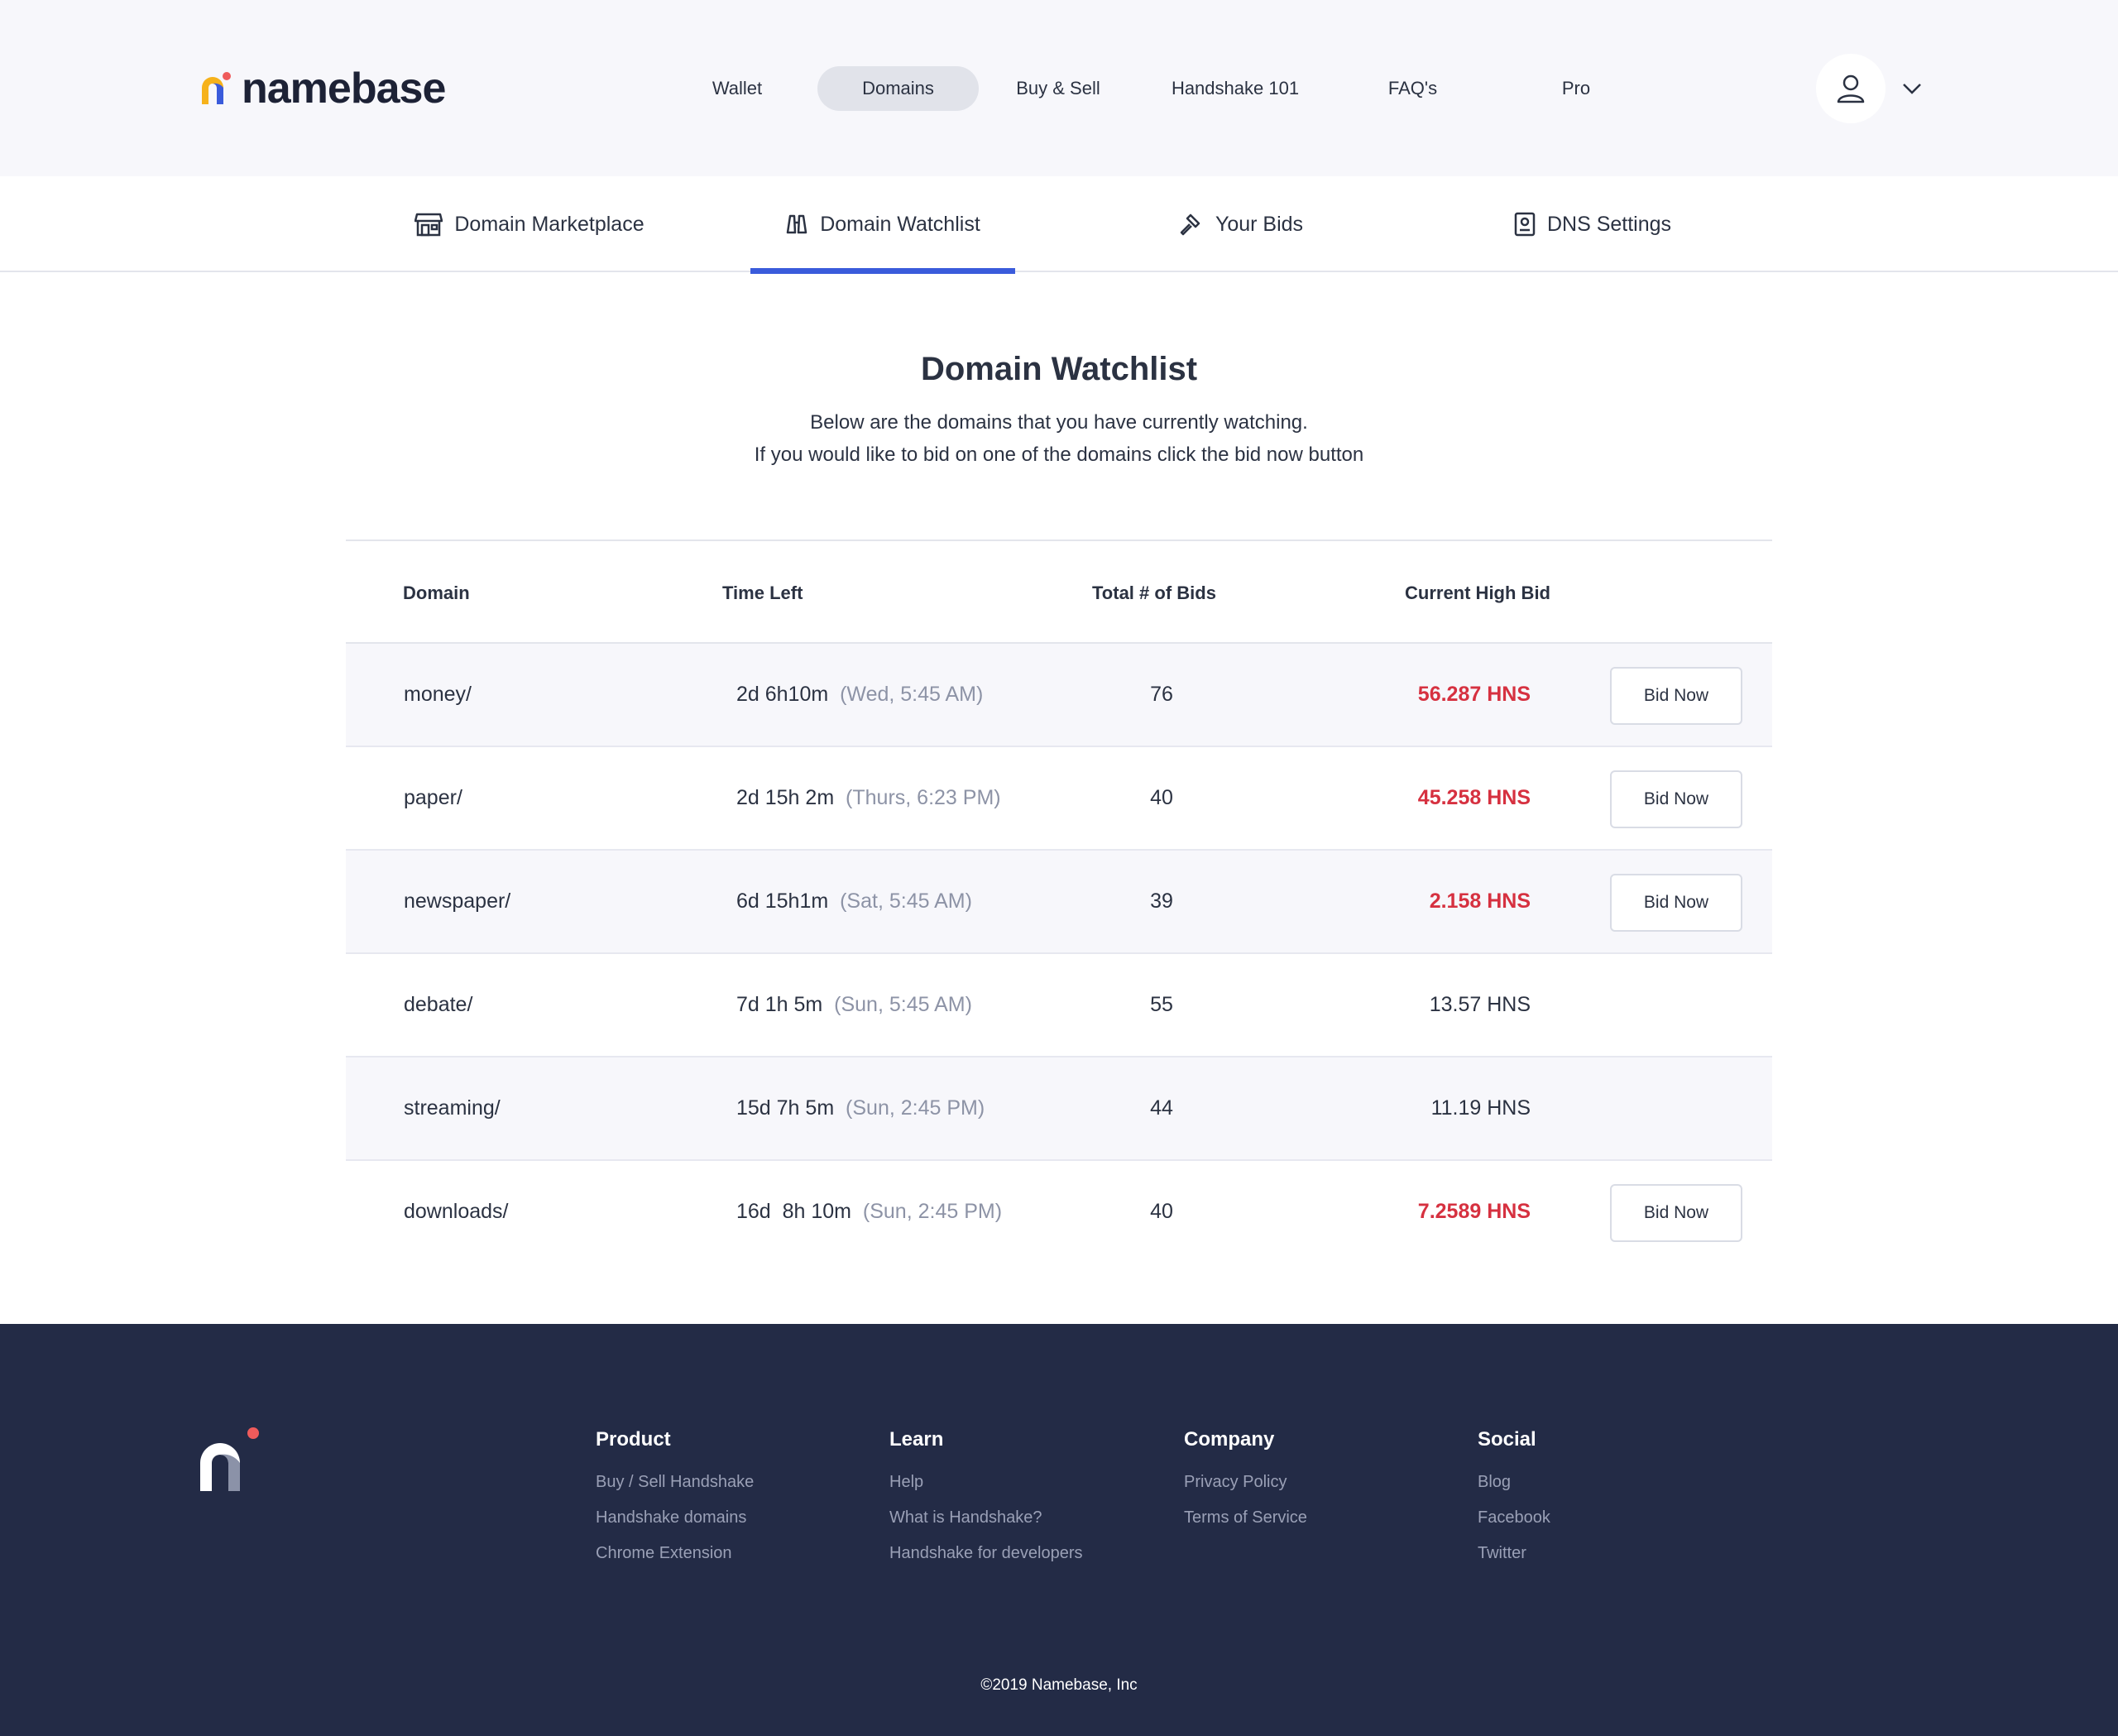  Describe the element at coordinates (762, 593) in the screenshot. I see `header-time-left: Time Left` at that location.